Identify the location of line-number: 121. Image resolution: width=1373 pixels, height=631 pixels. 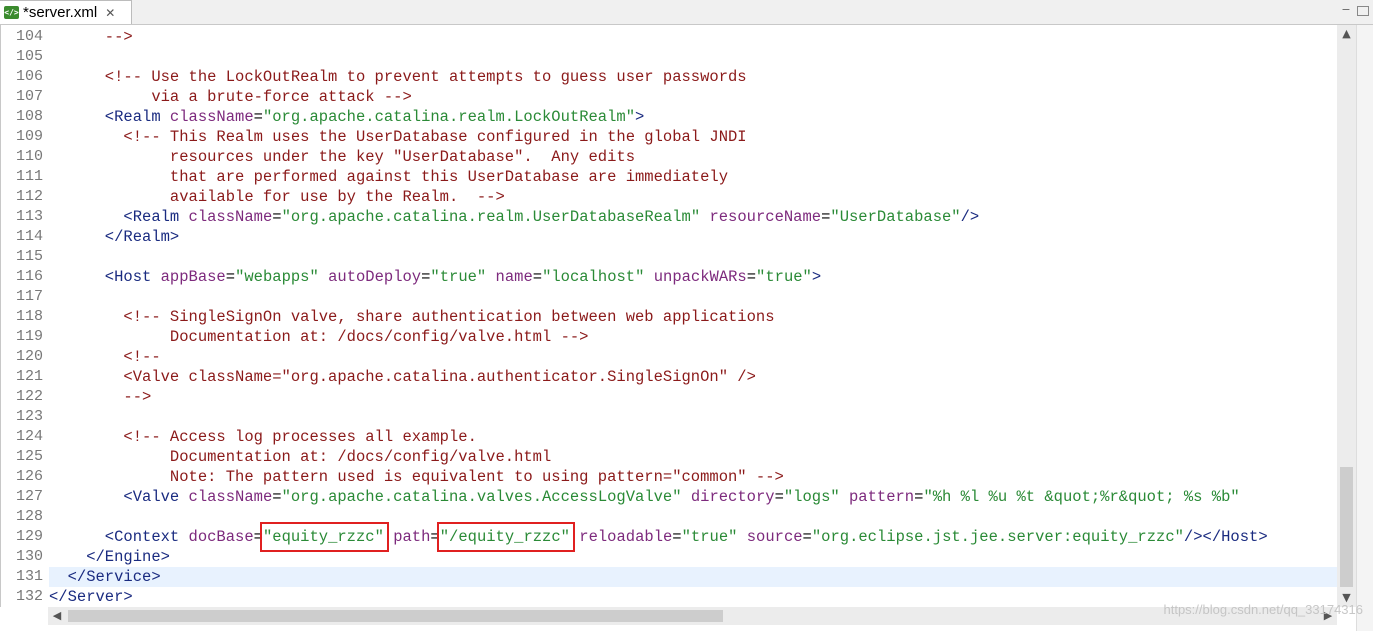
(30, 376).